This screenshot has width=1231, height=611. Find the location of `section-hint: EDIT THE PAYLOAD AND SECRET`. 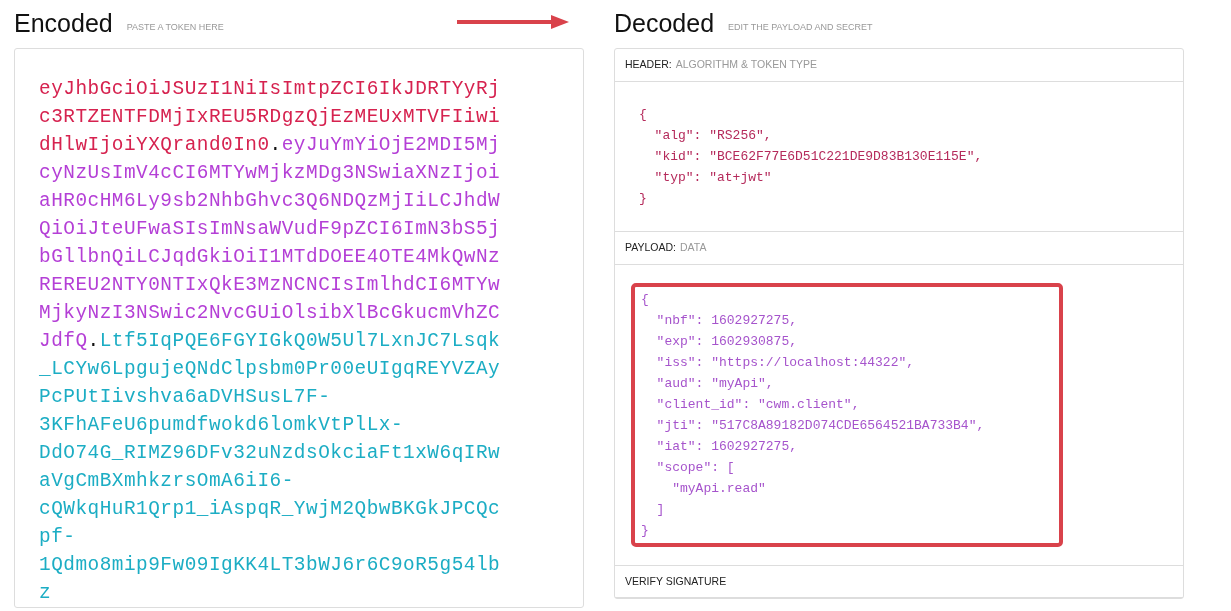

section-hint: EDIT THE PAYLOAD AND SECRET is located at coordinates (800, 27).